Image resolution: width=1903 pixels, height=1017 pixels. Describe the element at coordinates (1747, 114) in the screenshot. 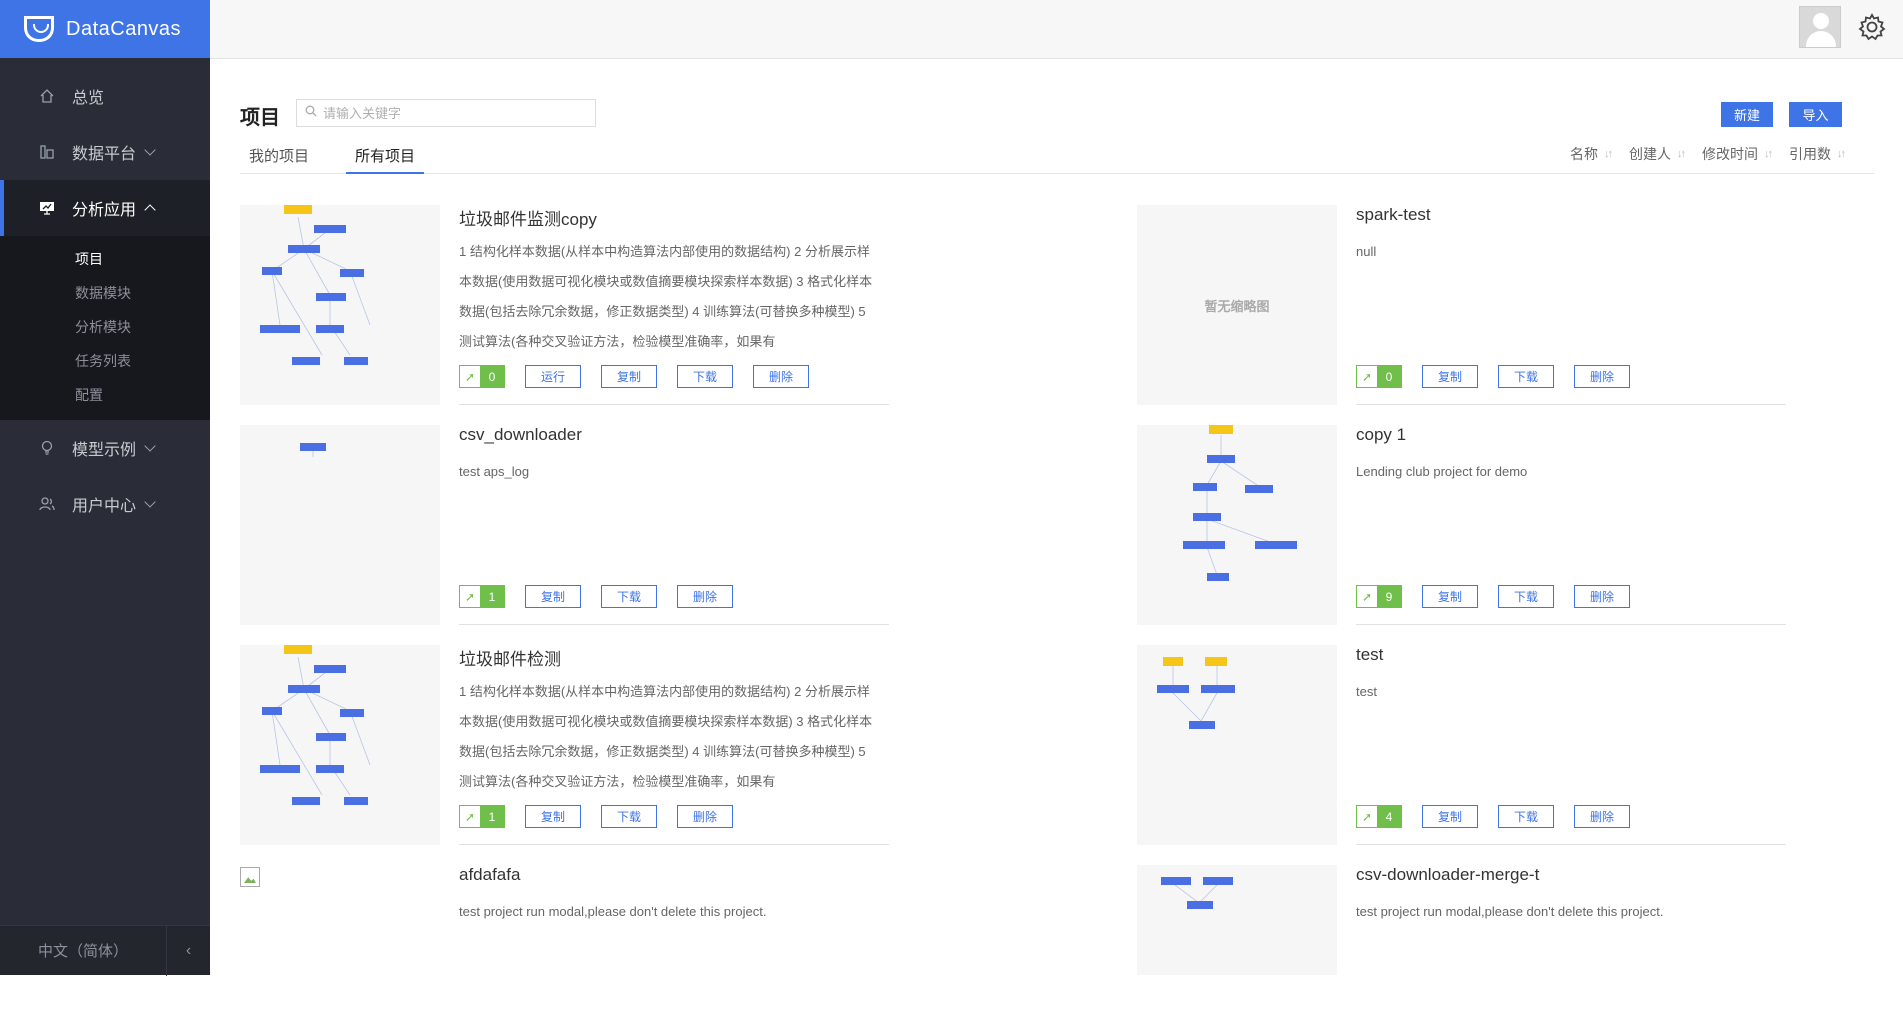

I see `new-project-button: 新建` at that location.